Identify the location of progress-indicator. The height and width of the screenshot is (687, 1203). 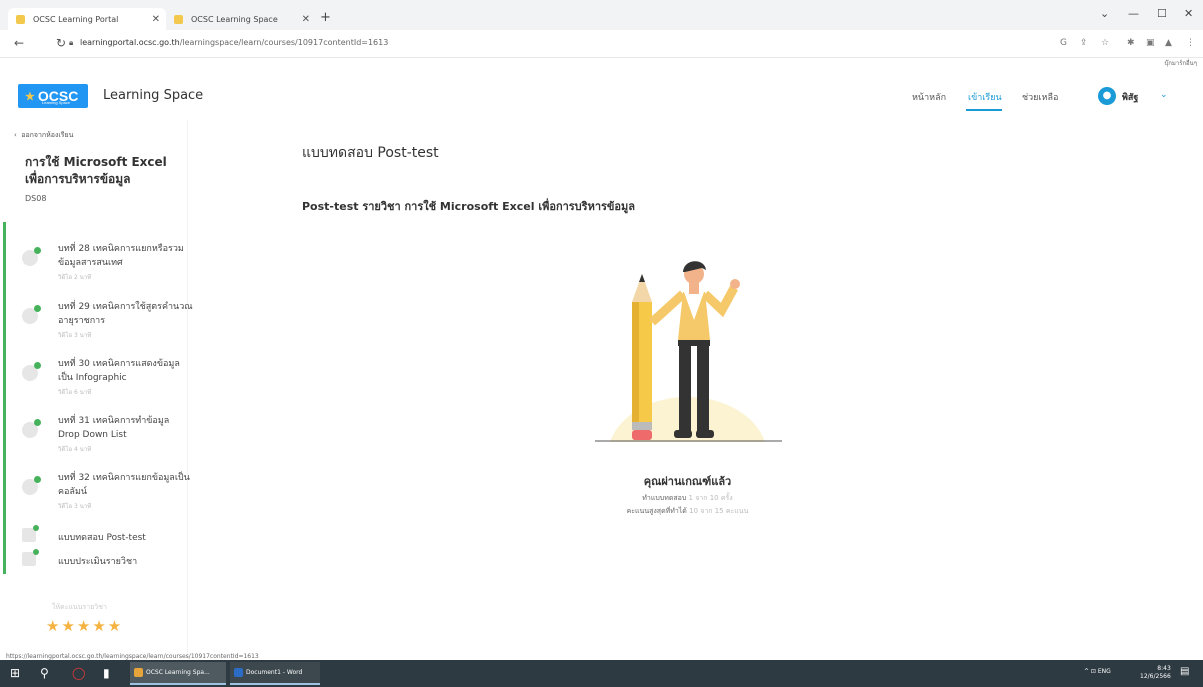
(4, 398).